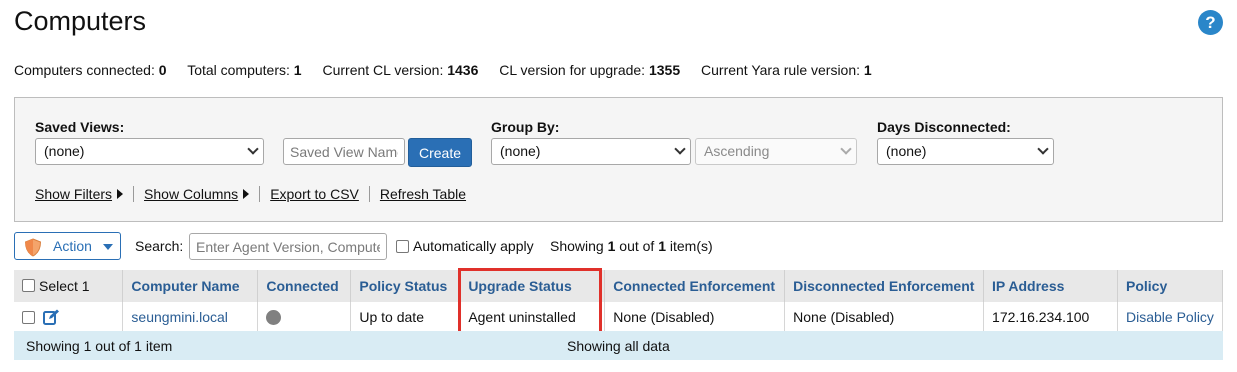 The height and width of the screenshot is (372, 1237). What do you see at coordinates (944, 127) in the screenshot?
I see `days-disconnected-label: Days Disconnected:` at bounding box center [944, 127].